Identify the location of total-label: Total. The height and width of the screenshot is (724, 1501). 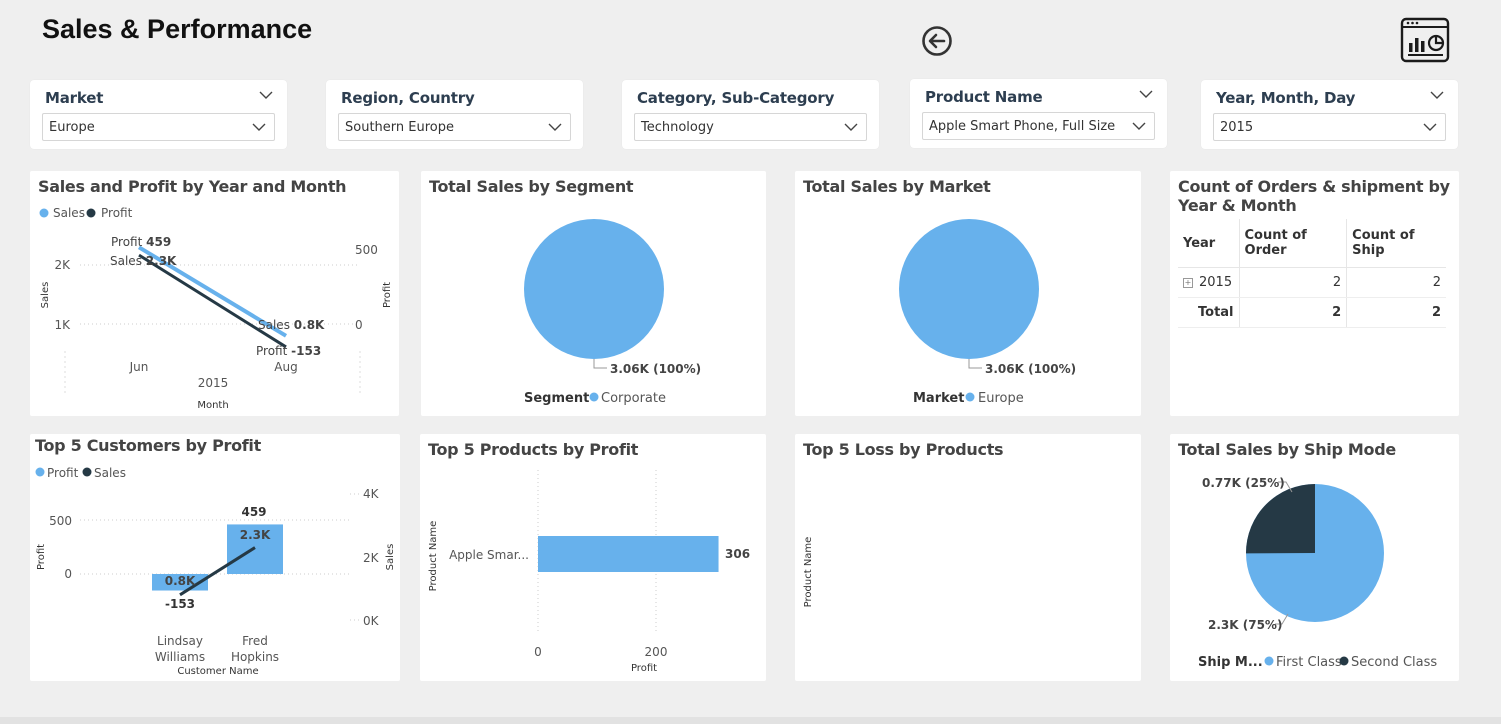
(1209, 312).